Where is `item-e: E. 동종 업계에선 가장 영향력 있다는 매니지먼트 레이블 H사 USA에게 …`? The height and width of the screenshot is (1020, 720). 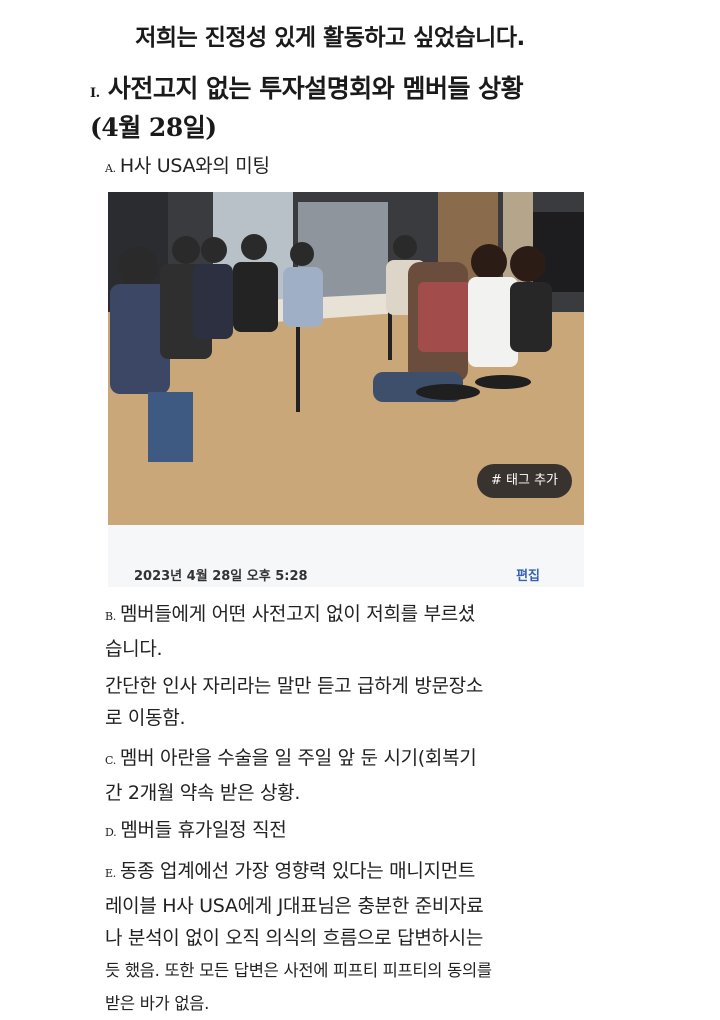
item-e: E. 동종 업계에선 가장 영향력 있다는 매니지먼트 레이블 H사 USA에게 … is located at coordinates (340, 937).